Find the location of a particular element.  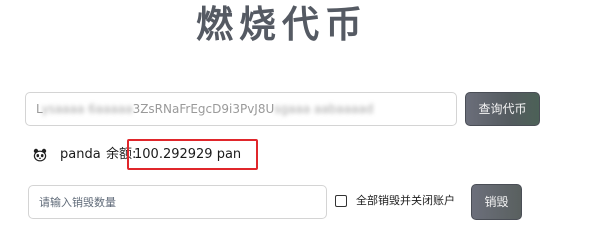

page-title: 燃烧代币 is located at coordinates (282, 24).